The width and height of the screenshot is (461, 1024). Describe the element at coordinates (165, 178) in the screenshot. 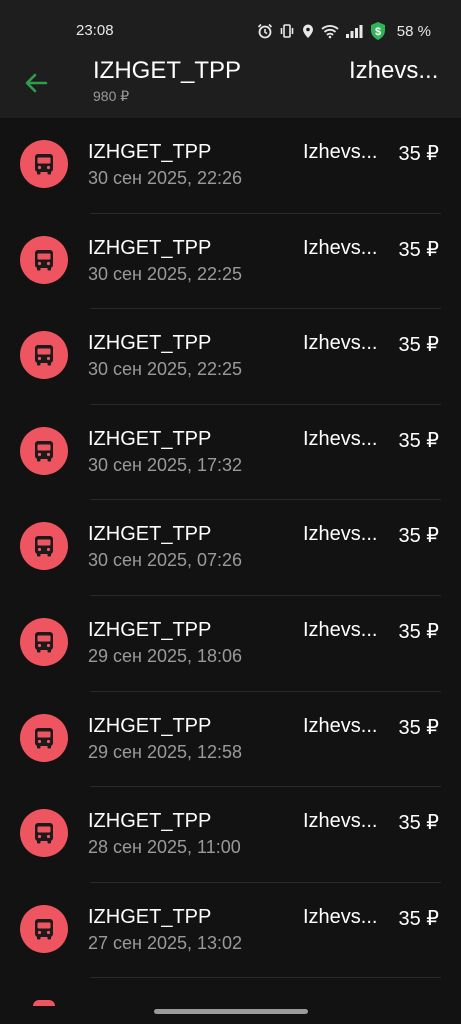

I see `transaction-date: 30 сен 2025, 22:26` at that location.